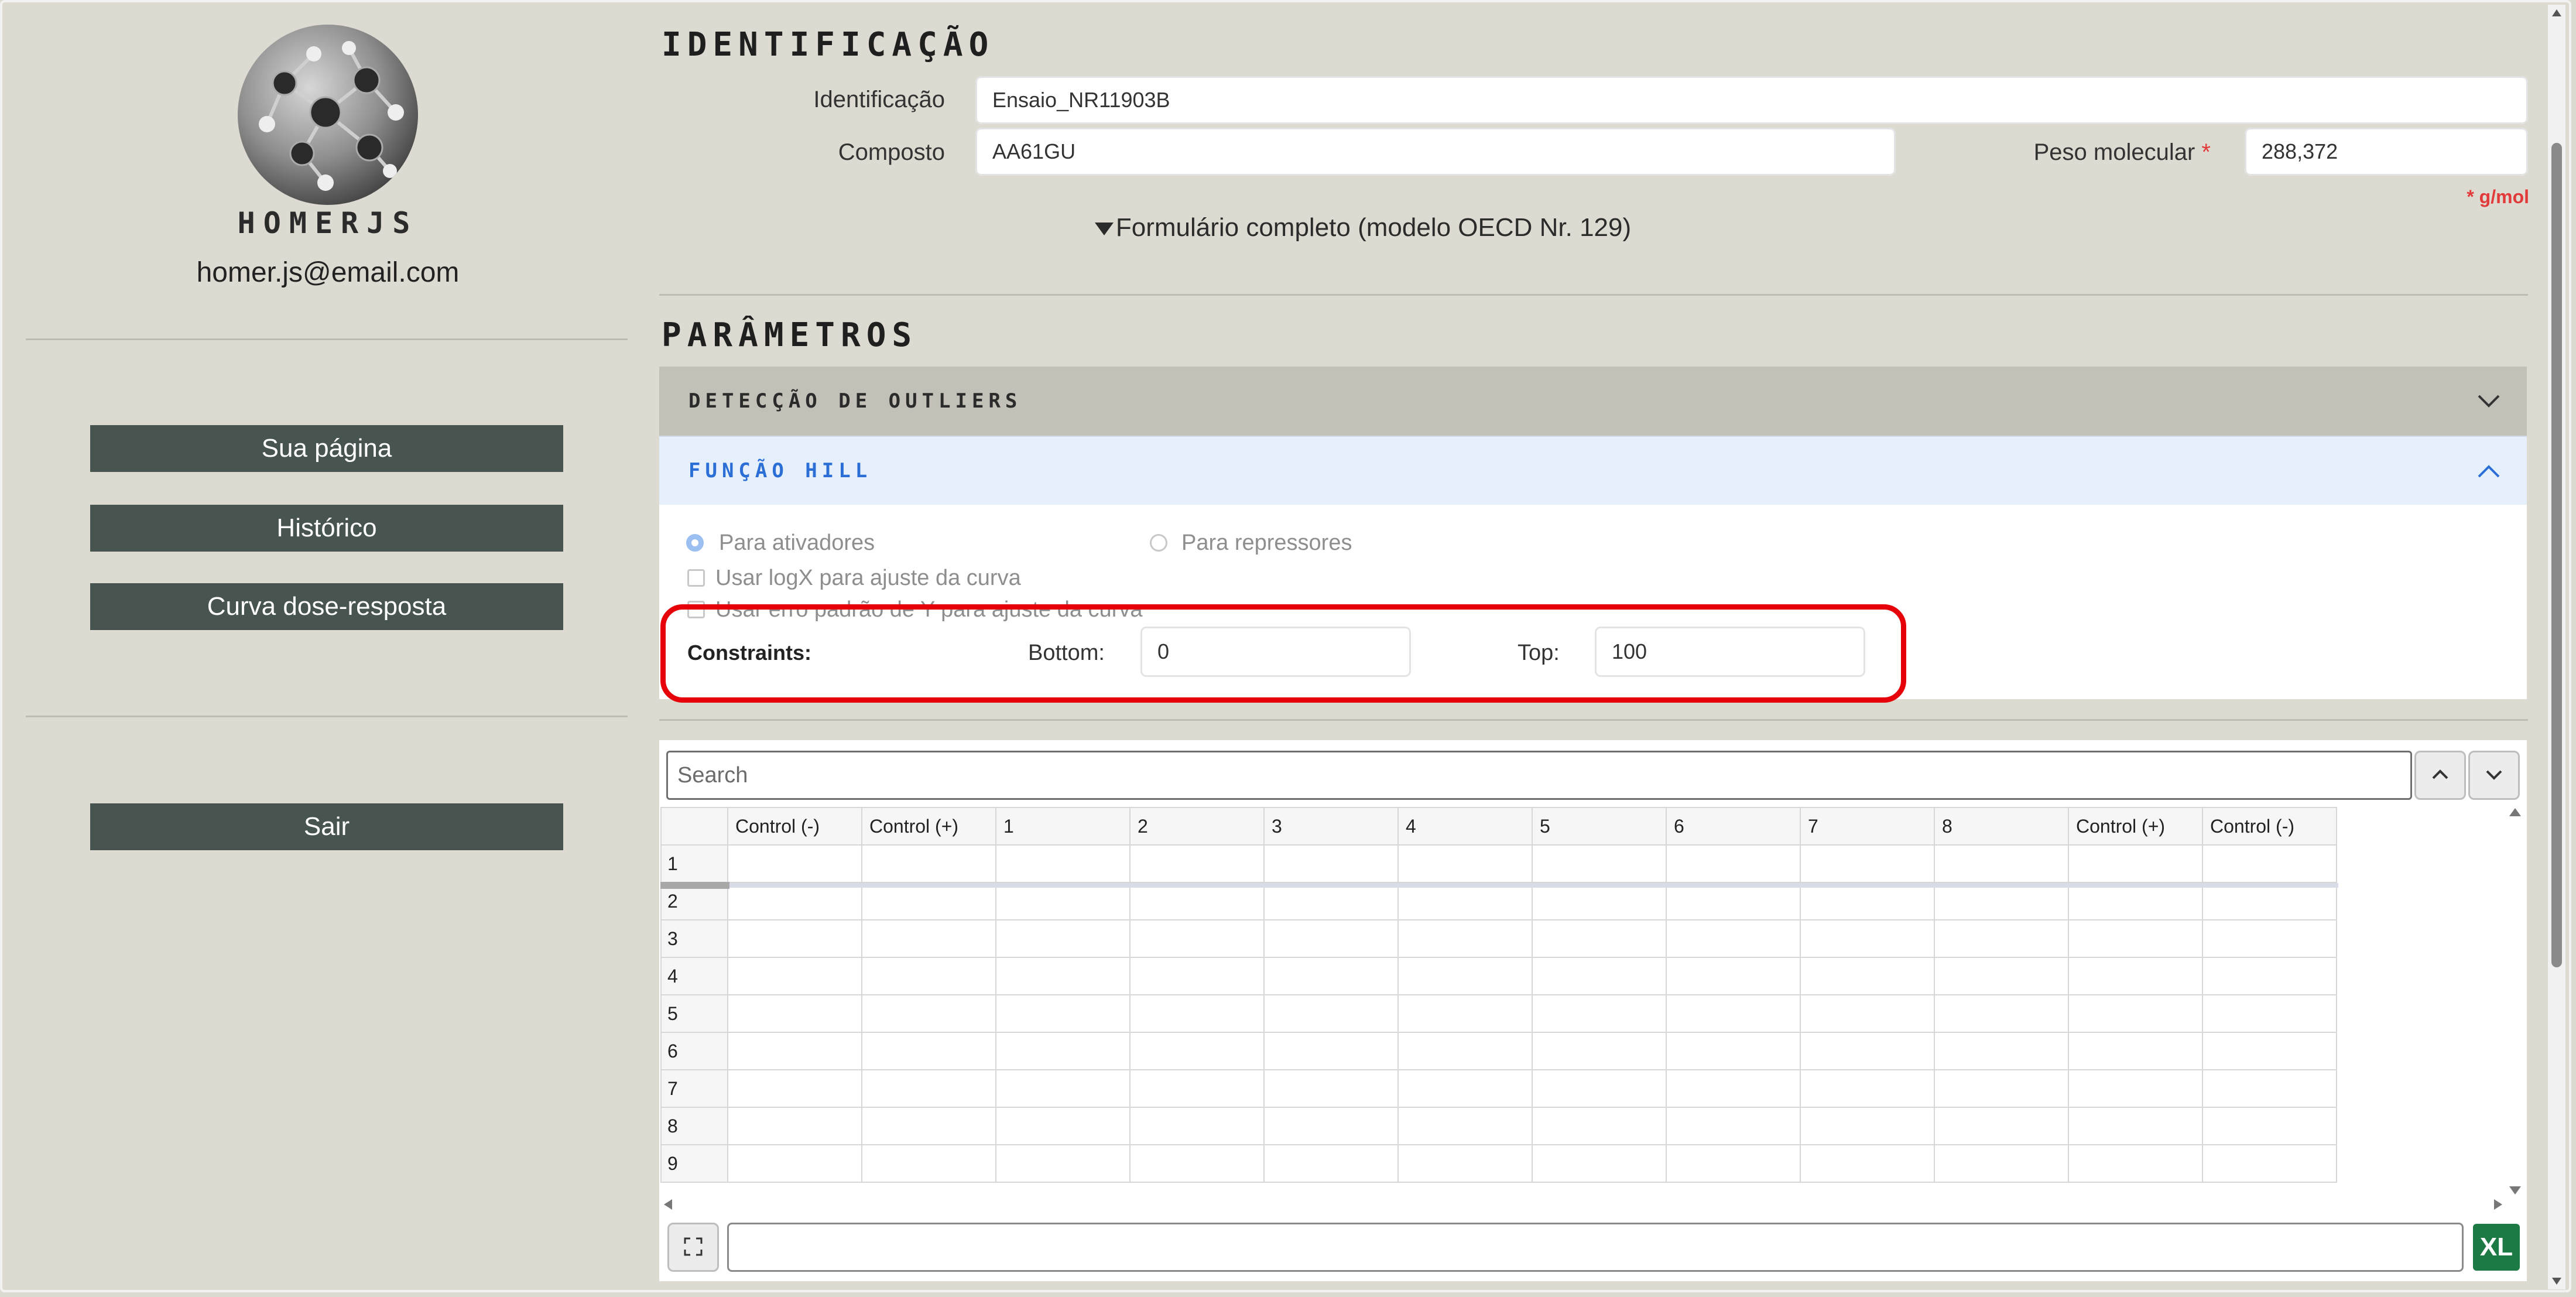 Image resolution: width=2576 pixels, height=1297 pixels. Describe the element at coordinates (1595, 1247) in the screenshot. I see `formula-bar` at that location.